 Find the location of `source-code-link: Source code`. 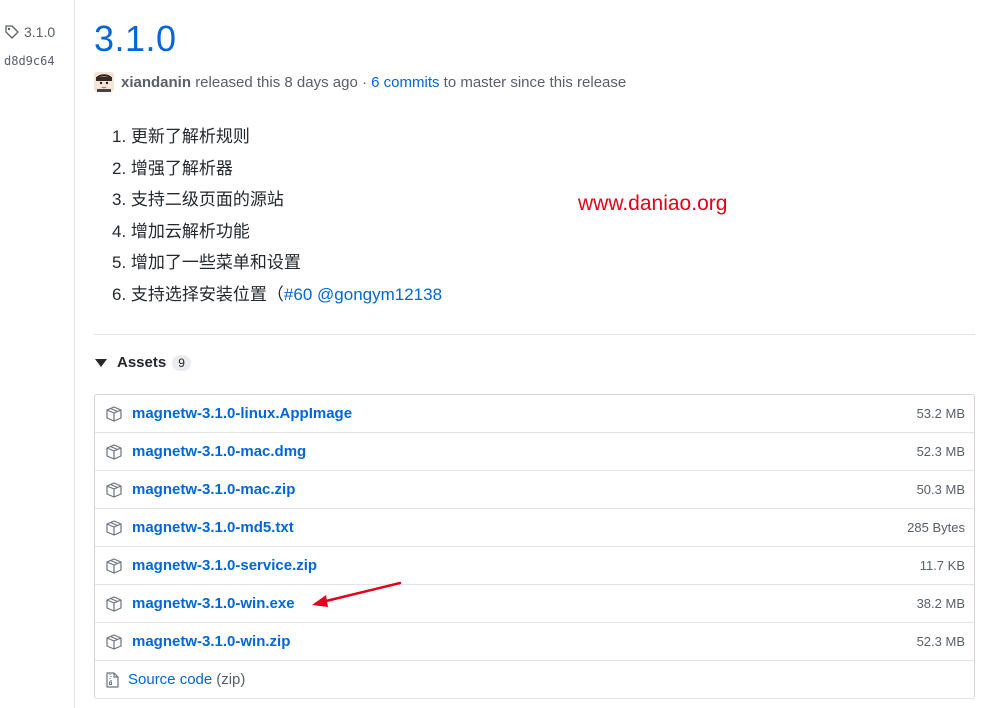

source-code-link: Source code is located at coordinates (170, 679).